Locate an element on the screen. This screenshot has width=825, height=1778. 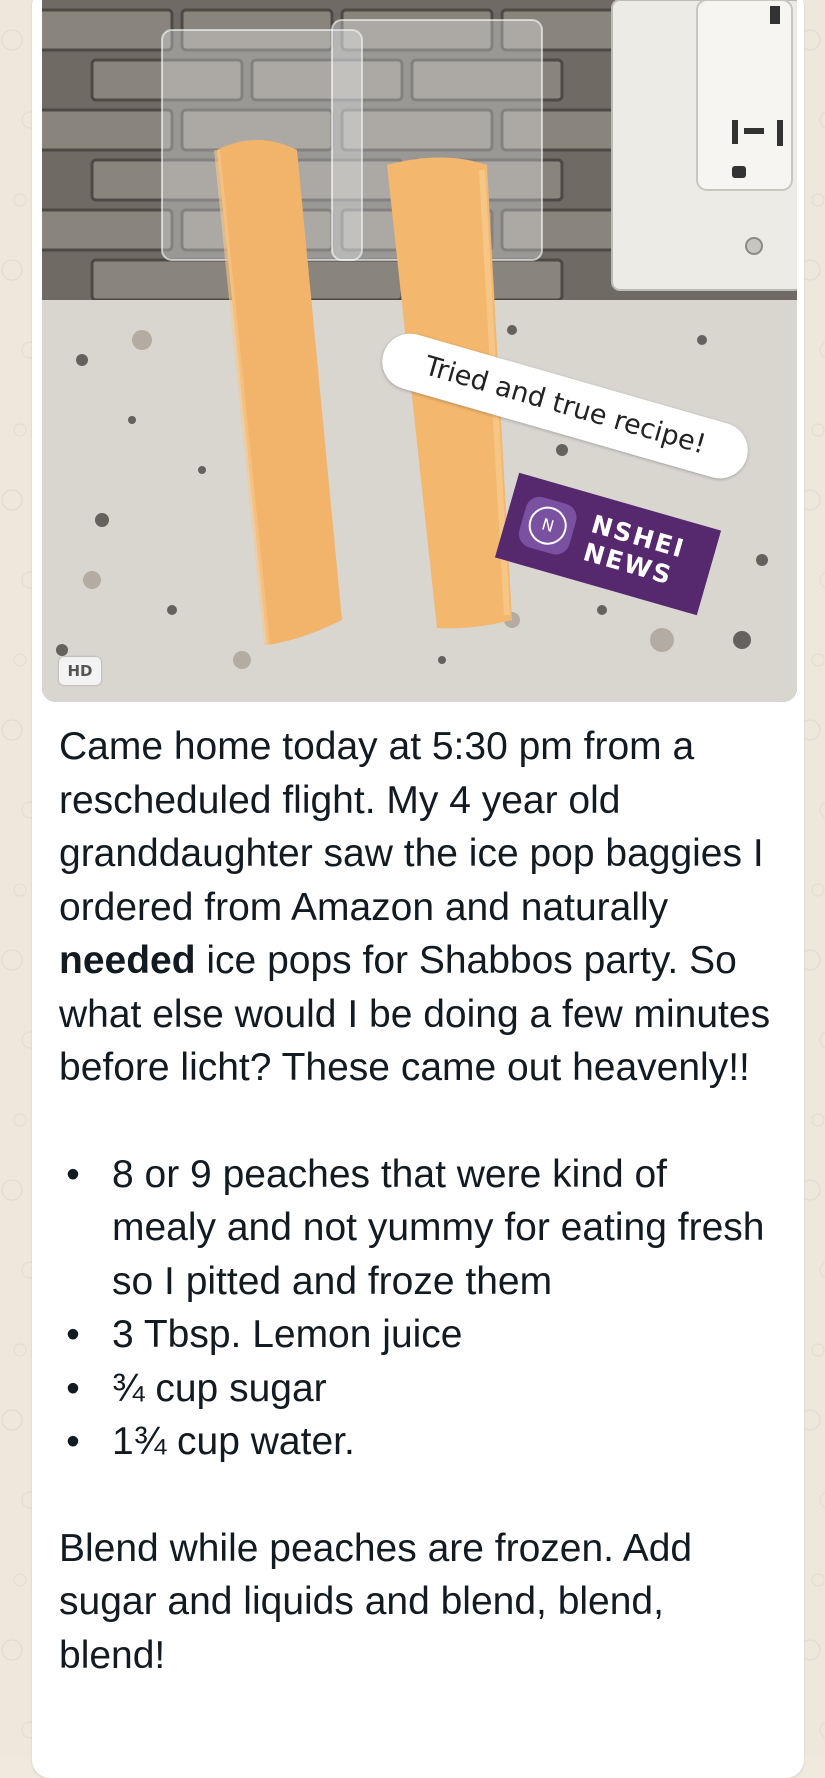
ingredient-text: 3 Tbsp. Lemon juice is located at coordinates (287, 1334).